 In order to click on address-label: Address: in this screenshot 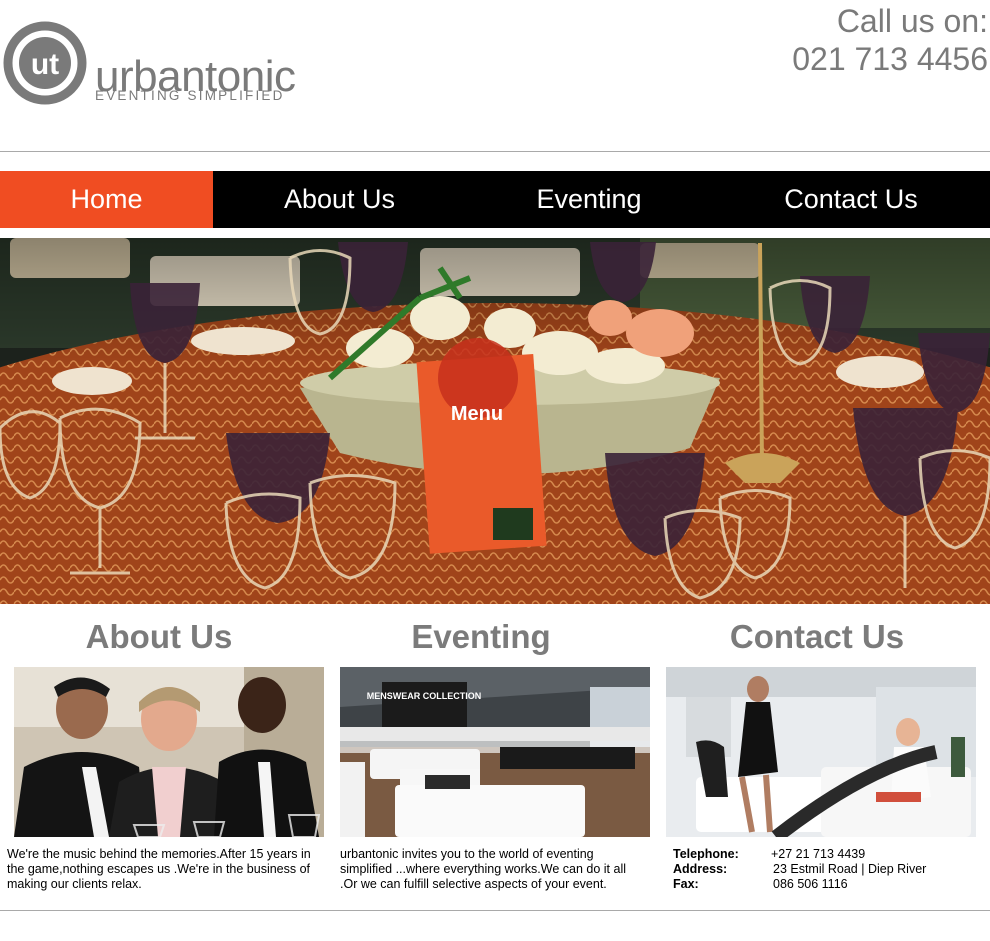, I will do `click(700, 869)`.